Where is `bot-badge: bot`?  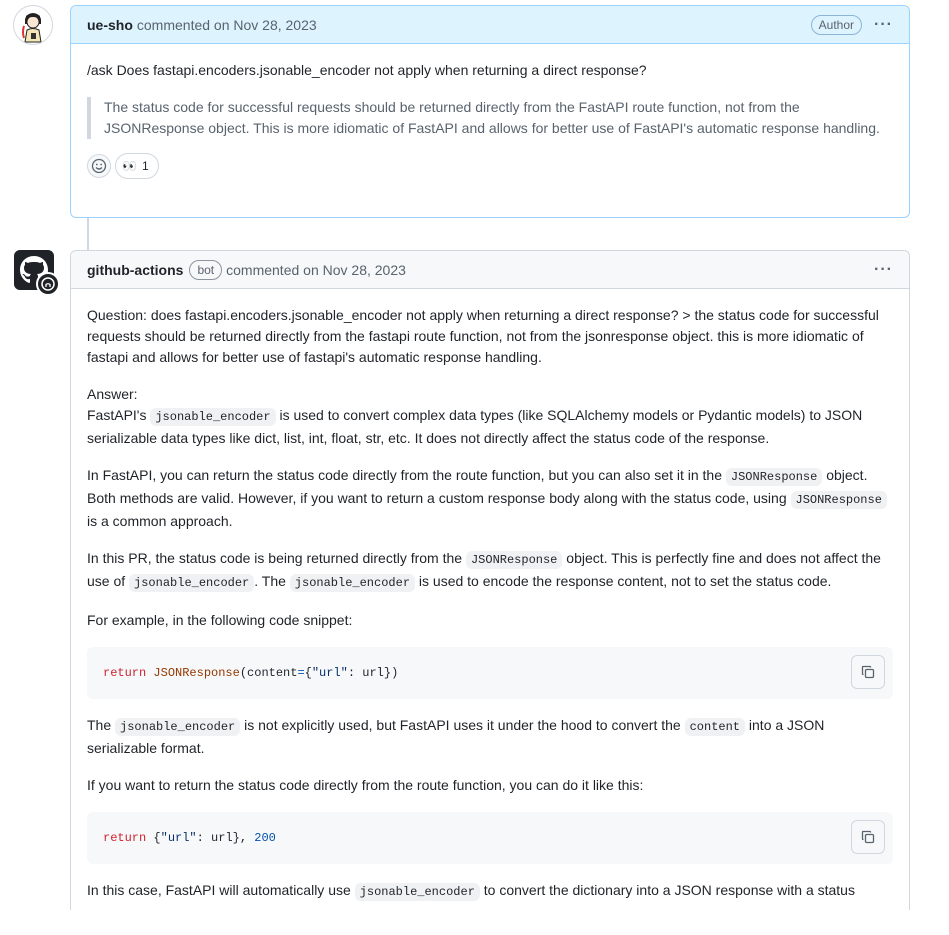 bot-badge: bot is located at coordinates (206, 269).